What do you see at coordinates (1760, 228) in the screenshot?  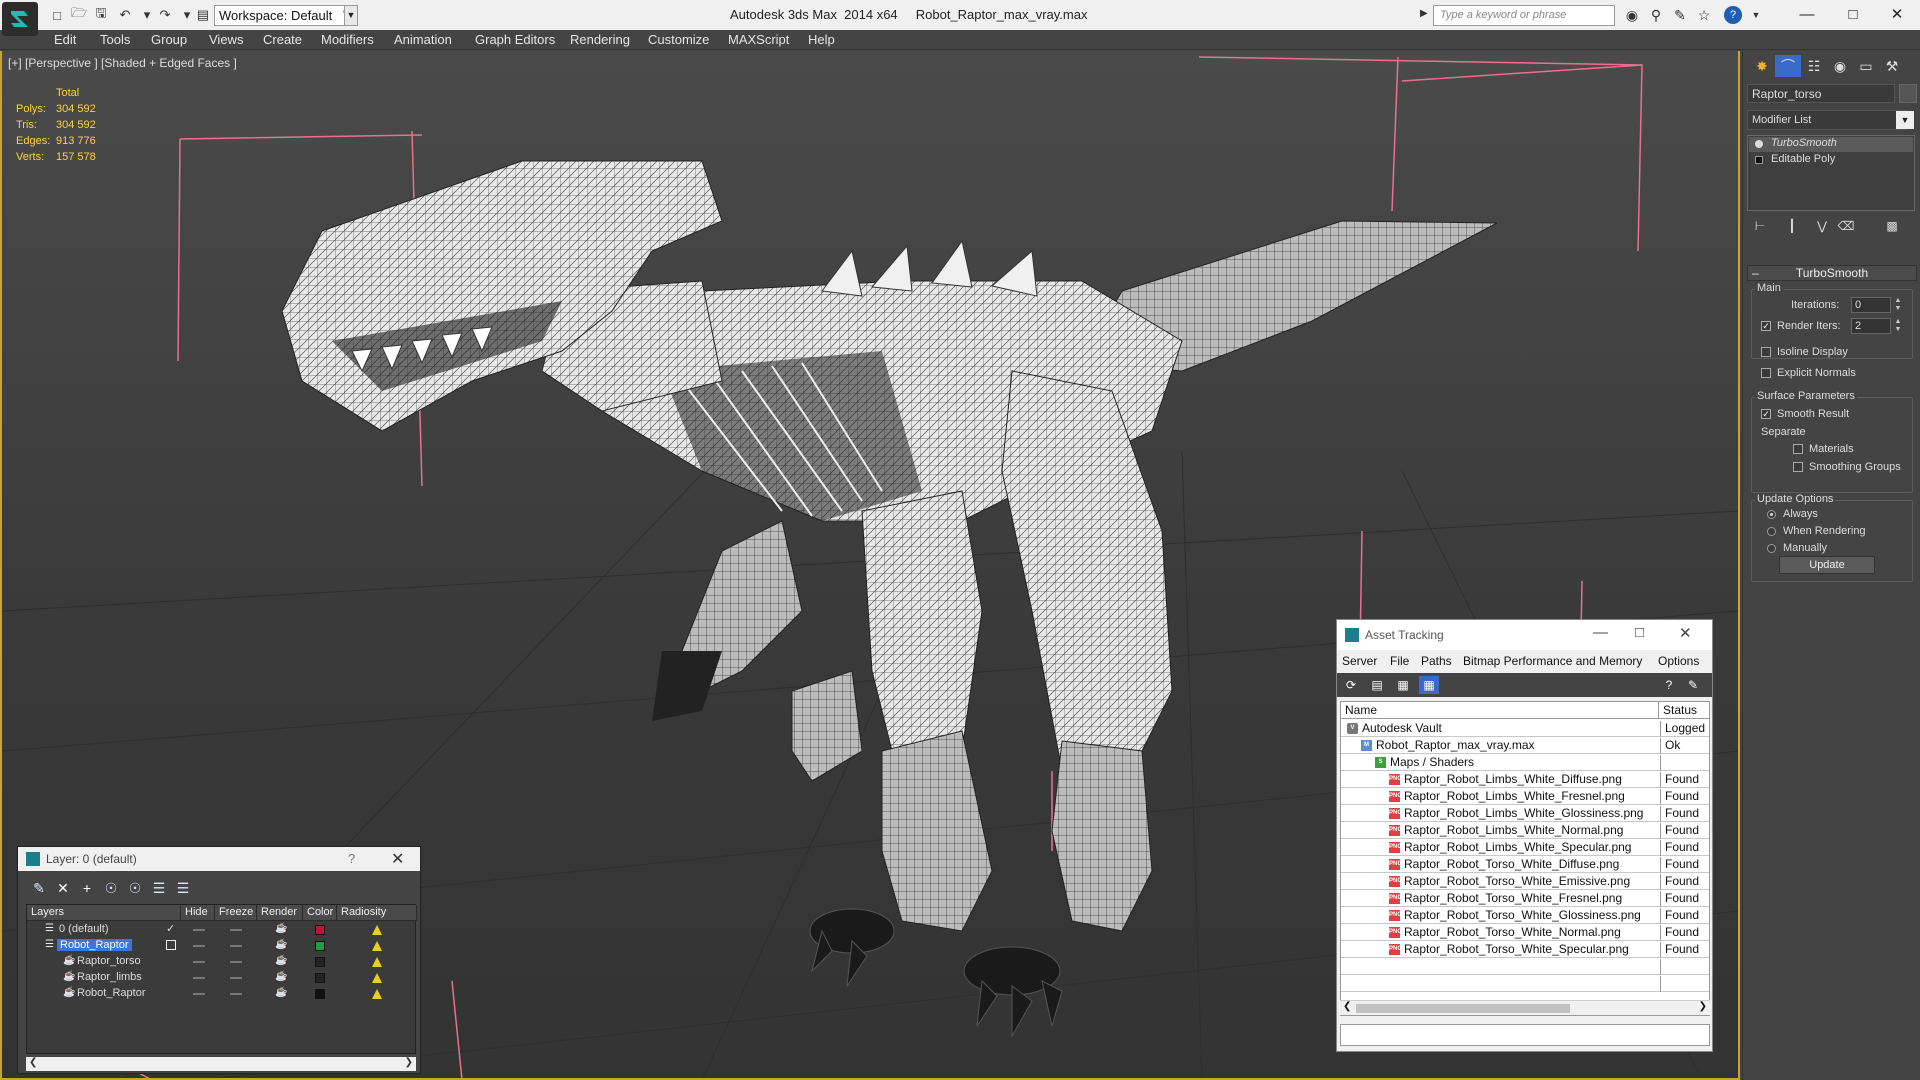 I see `pin-stack-icon: ⊢` at bounding box center [1760, 228].